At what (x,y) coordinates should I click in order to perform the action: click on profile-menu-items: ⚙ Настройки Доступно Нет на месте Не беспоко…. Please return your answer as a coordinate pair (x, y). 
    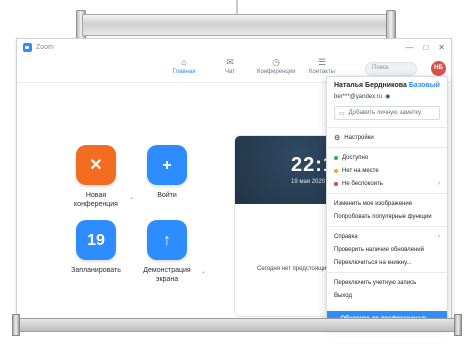
    Looking at the image, I should click on (387, 214).